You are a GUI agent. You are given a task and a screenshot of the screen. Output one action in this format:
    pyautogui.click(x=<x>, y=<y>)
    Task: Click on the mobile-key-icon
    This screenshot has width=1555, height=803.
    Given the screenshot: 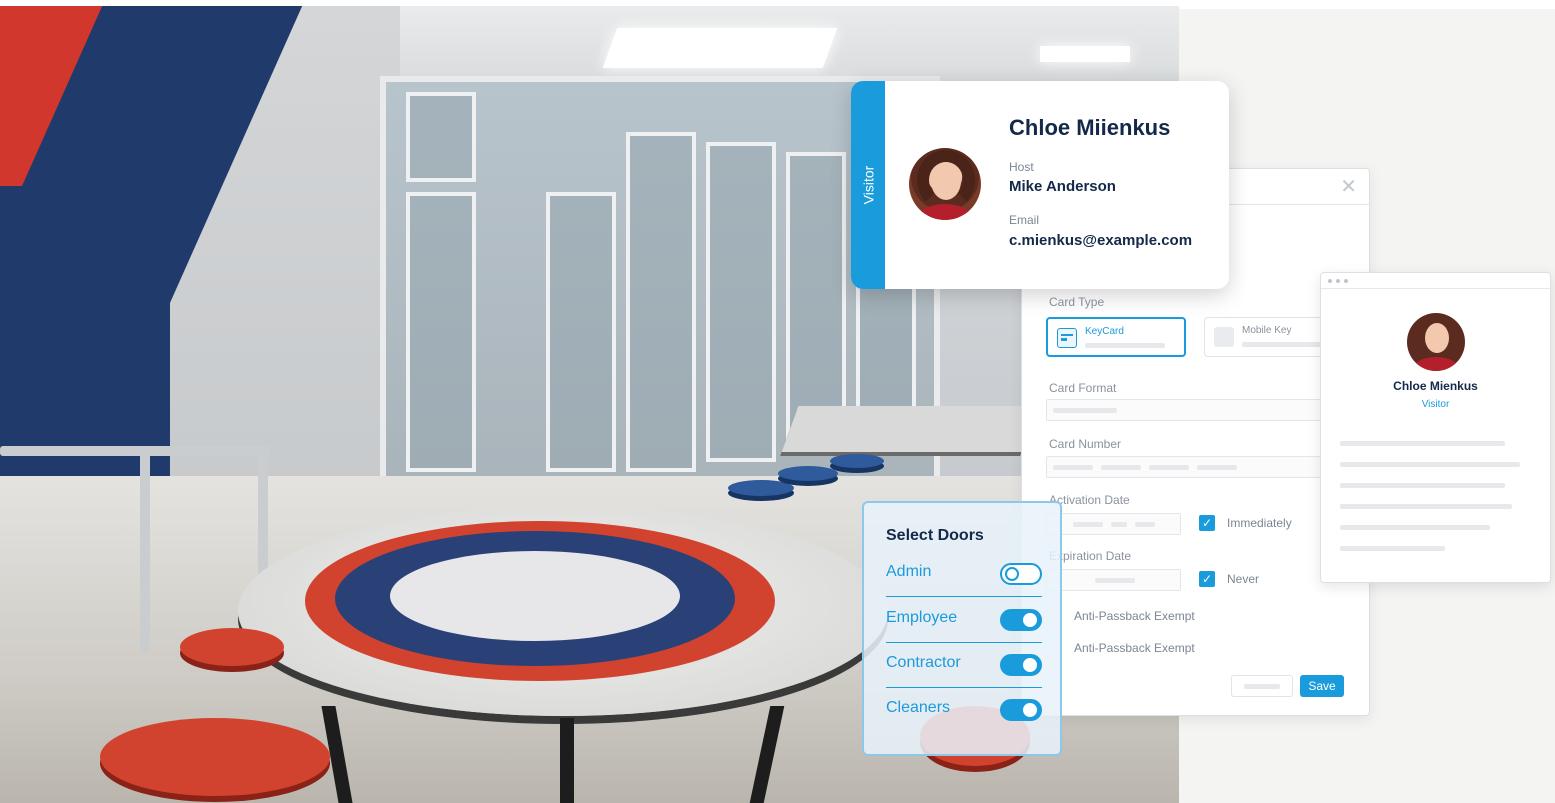 What is the action you would take?
    pyautogui.click(x=1224, y=337)
    